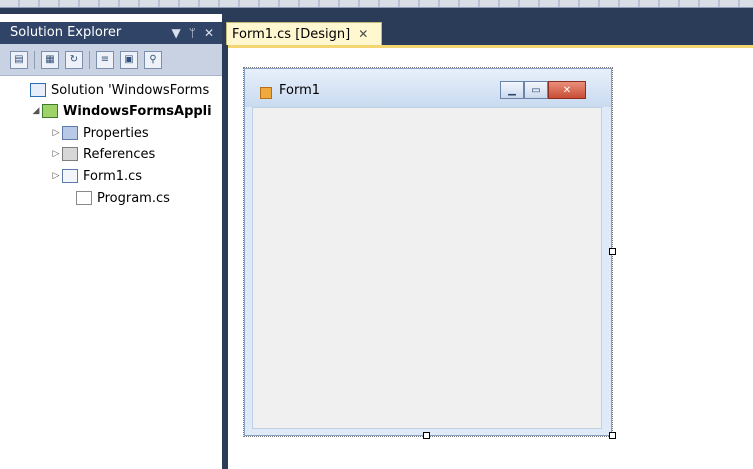 The height and width of the screenshot is (469, 753). What do you see at coordinates (363, 34) in the screenshot?
I see `close-tab-icon: ✕` at bounding box center [363, 34].